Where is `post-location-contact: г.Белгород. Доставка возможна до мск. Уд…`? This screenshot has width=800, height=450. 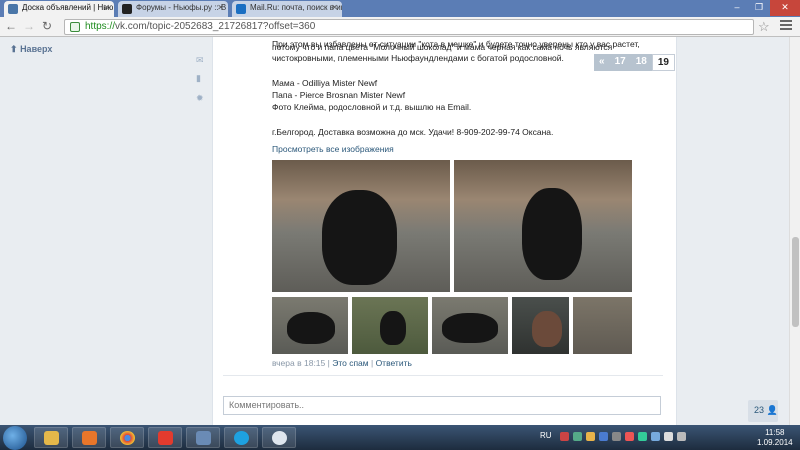 post-location-contact: г.Белгород. Доставка возможна до мск. Уд… is located at coordinates (413, 132).